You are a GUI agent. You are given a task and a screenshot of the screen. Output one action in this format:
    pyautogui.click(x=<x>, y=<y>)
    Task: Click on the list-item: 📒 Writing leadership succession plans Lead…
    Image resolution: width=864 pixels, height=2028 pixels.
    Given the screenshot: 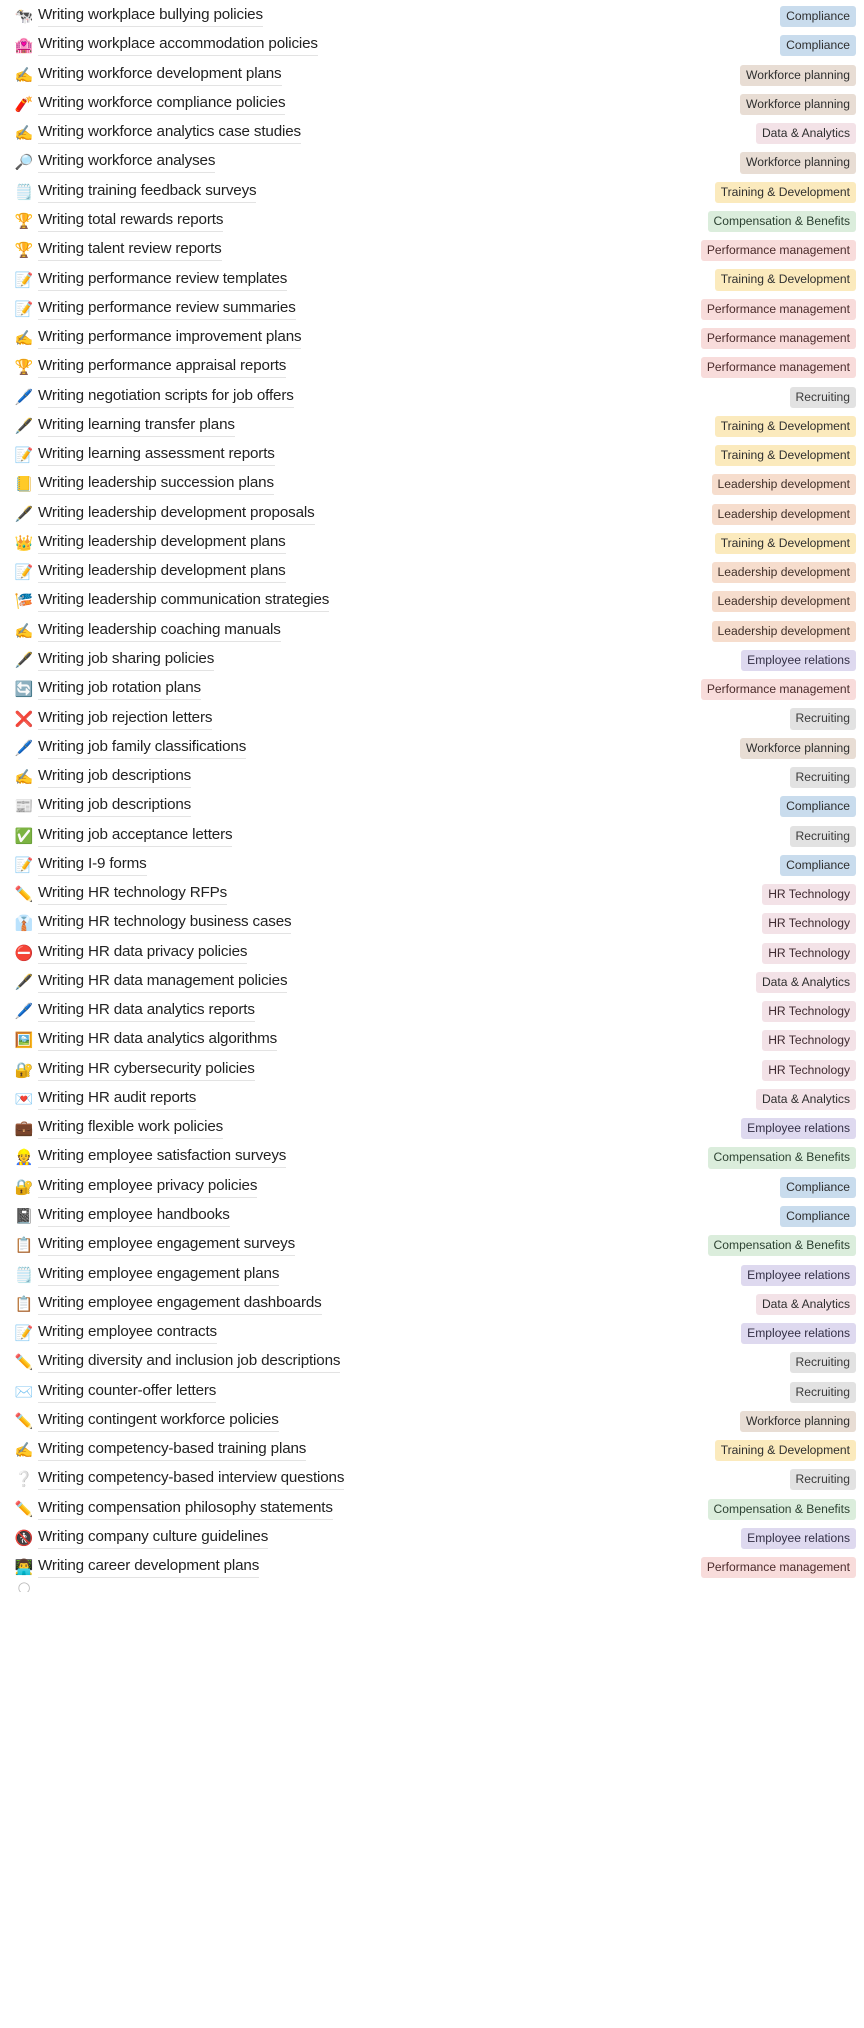 What is the action you would take?
    pyautogui.click(x=432, y=484)
    